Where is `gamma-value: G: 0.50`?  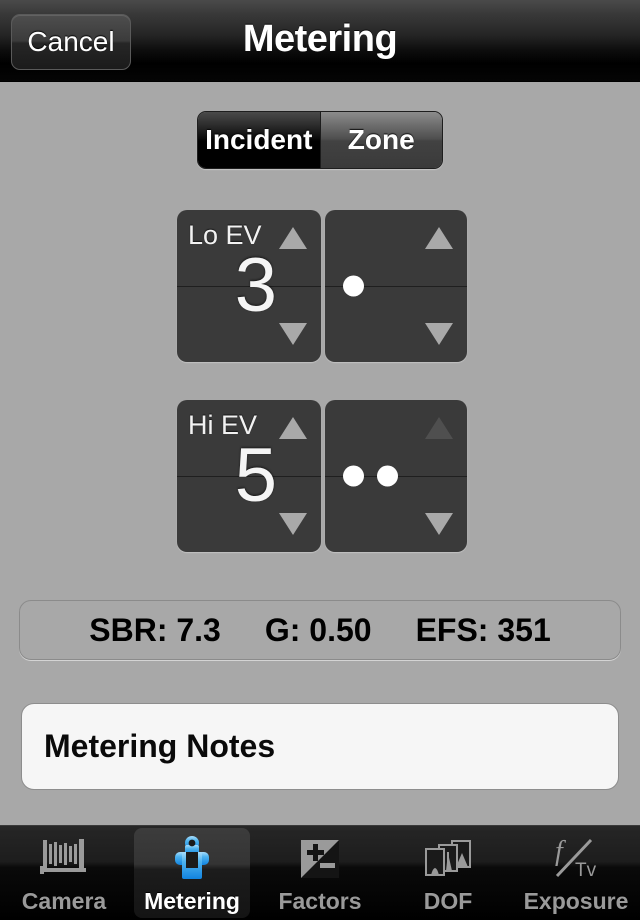 gamma-value: G: 0.50 is located at coordinates (318, 629).